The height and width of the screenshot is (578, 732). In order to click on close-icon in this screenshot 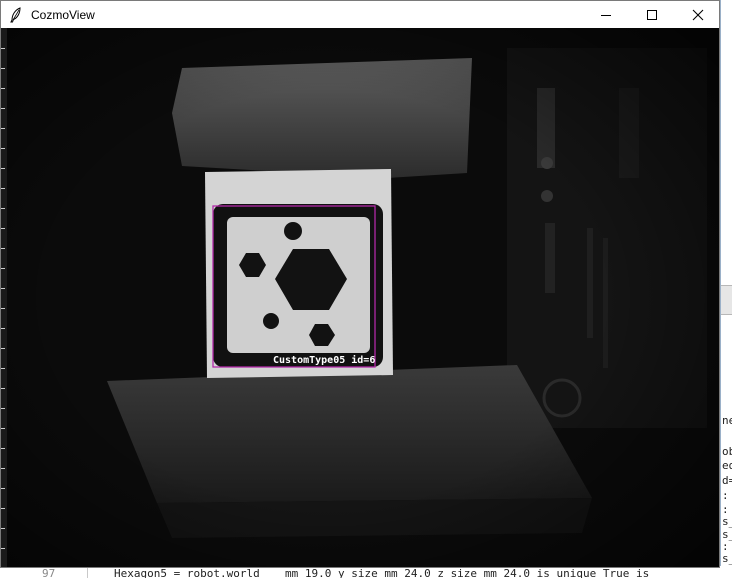, I will do `click(698, 14)`.